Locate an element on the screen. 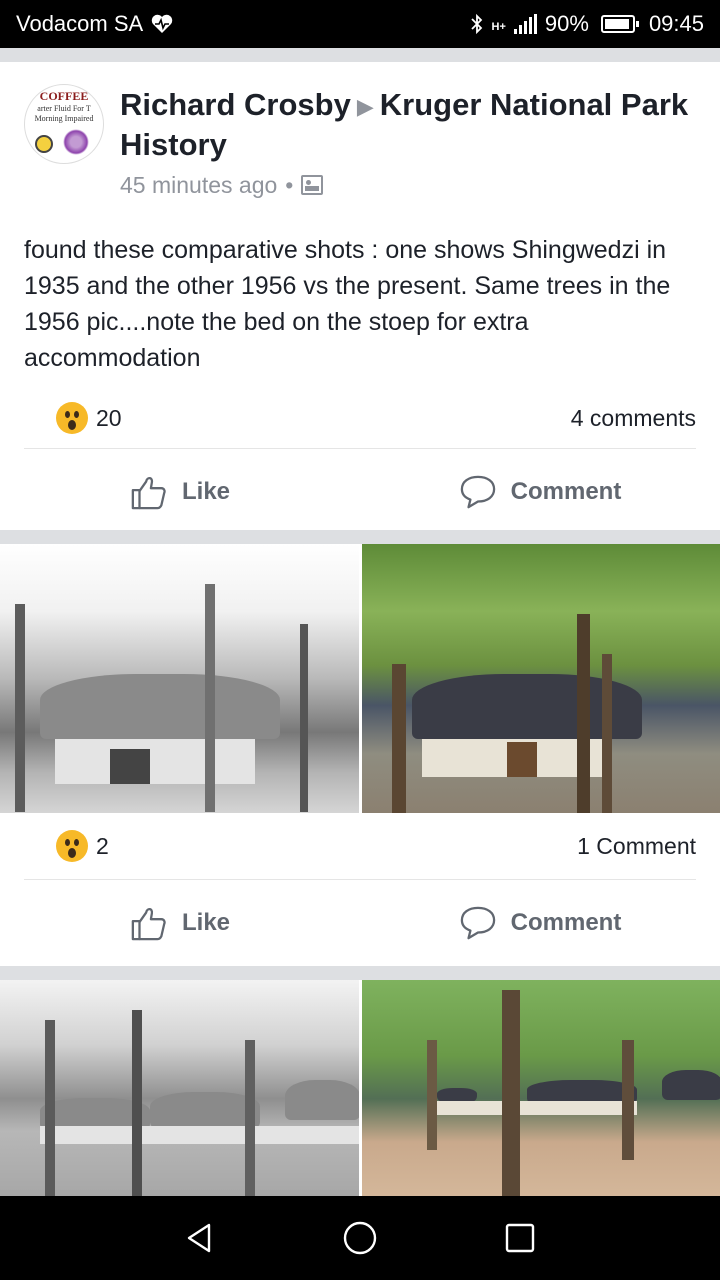 This screenshot has width=720, height=1280. photo-post-card: 2 1 Comment Like Comment is located at coordinates (360, 889).